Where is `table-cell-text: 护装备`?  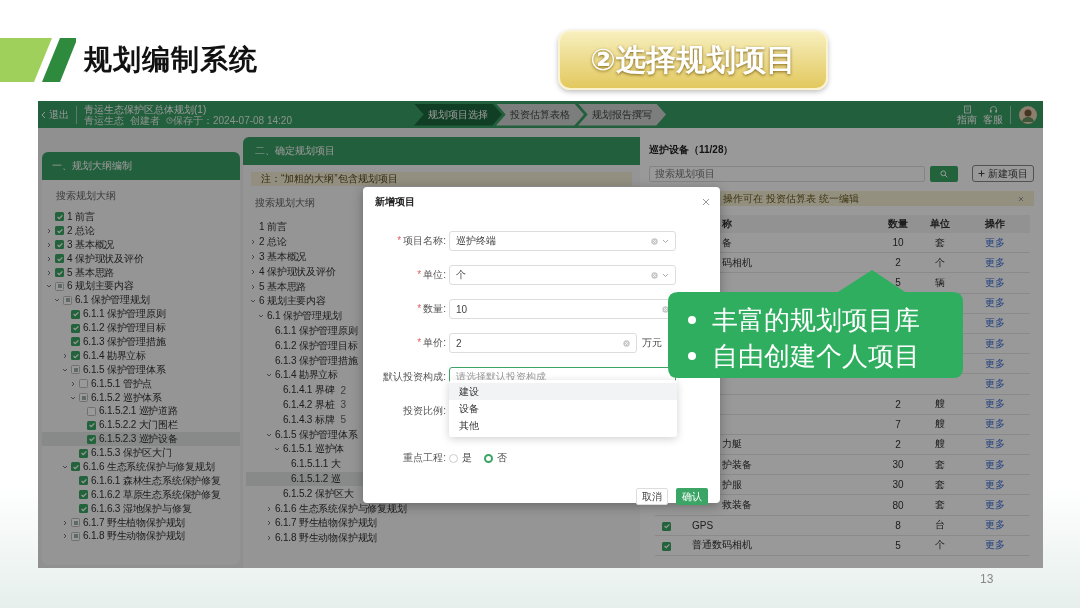
table-cell-text: 护装备 is located at coordinates (736, 464).